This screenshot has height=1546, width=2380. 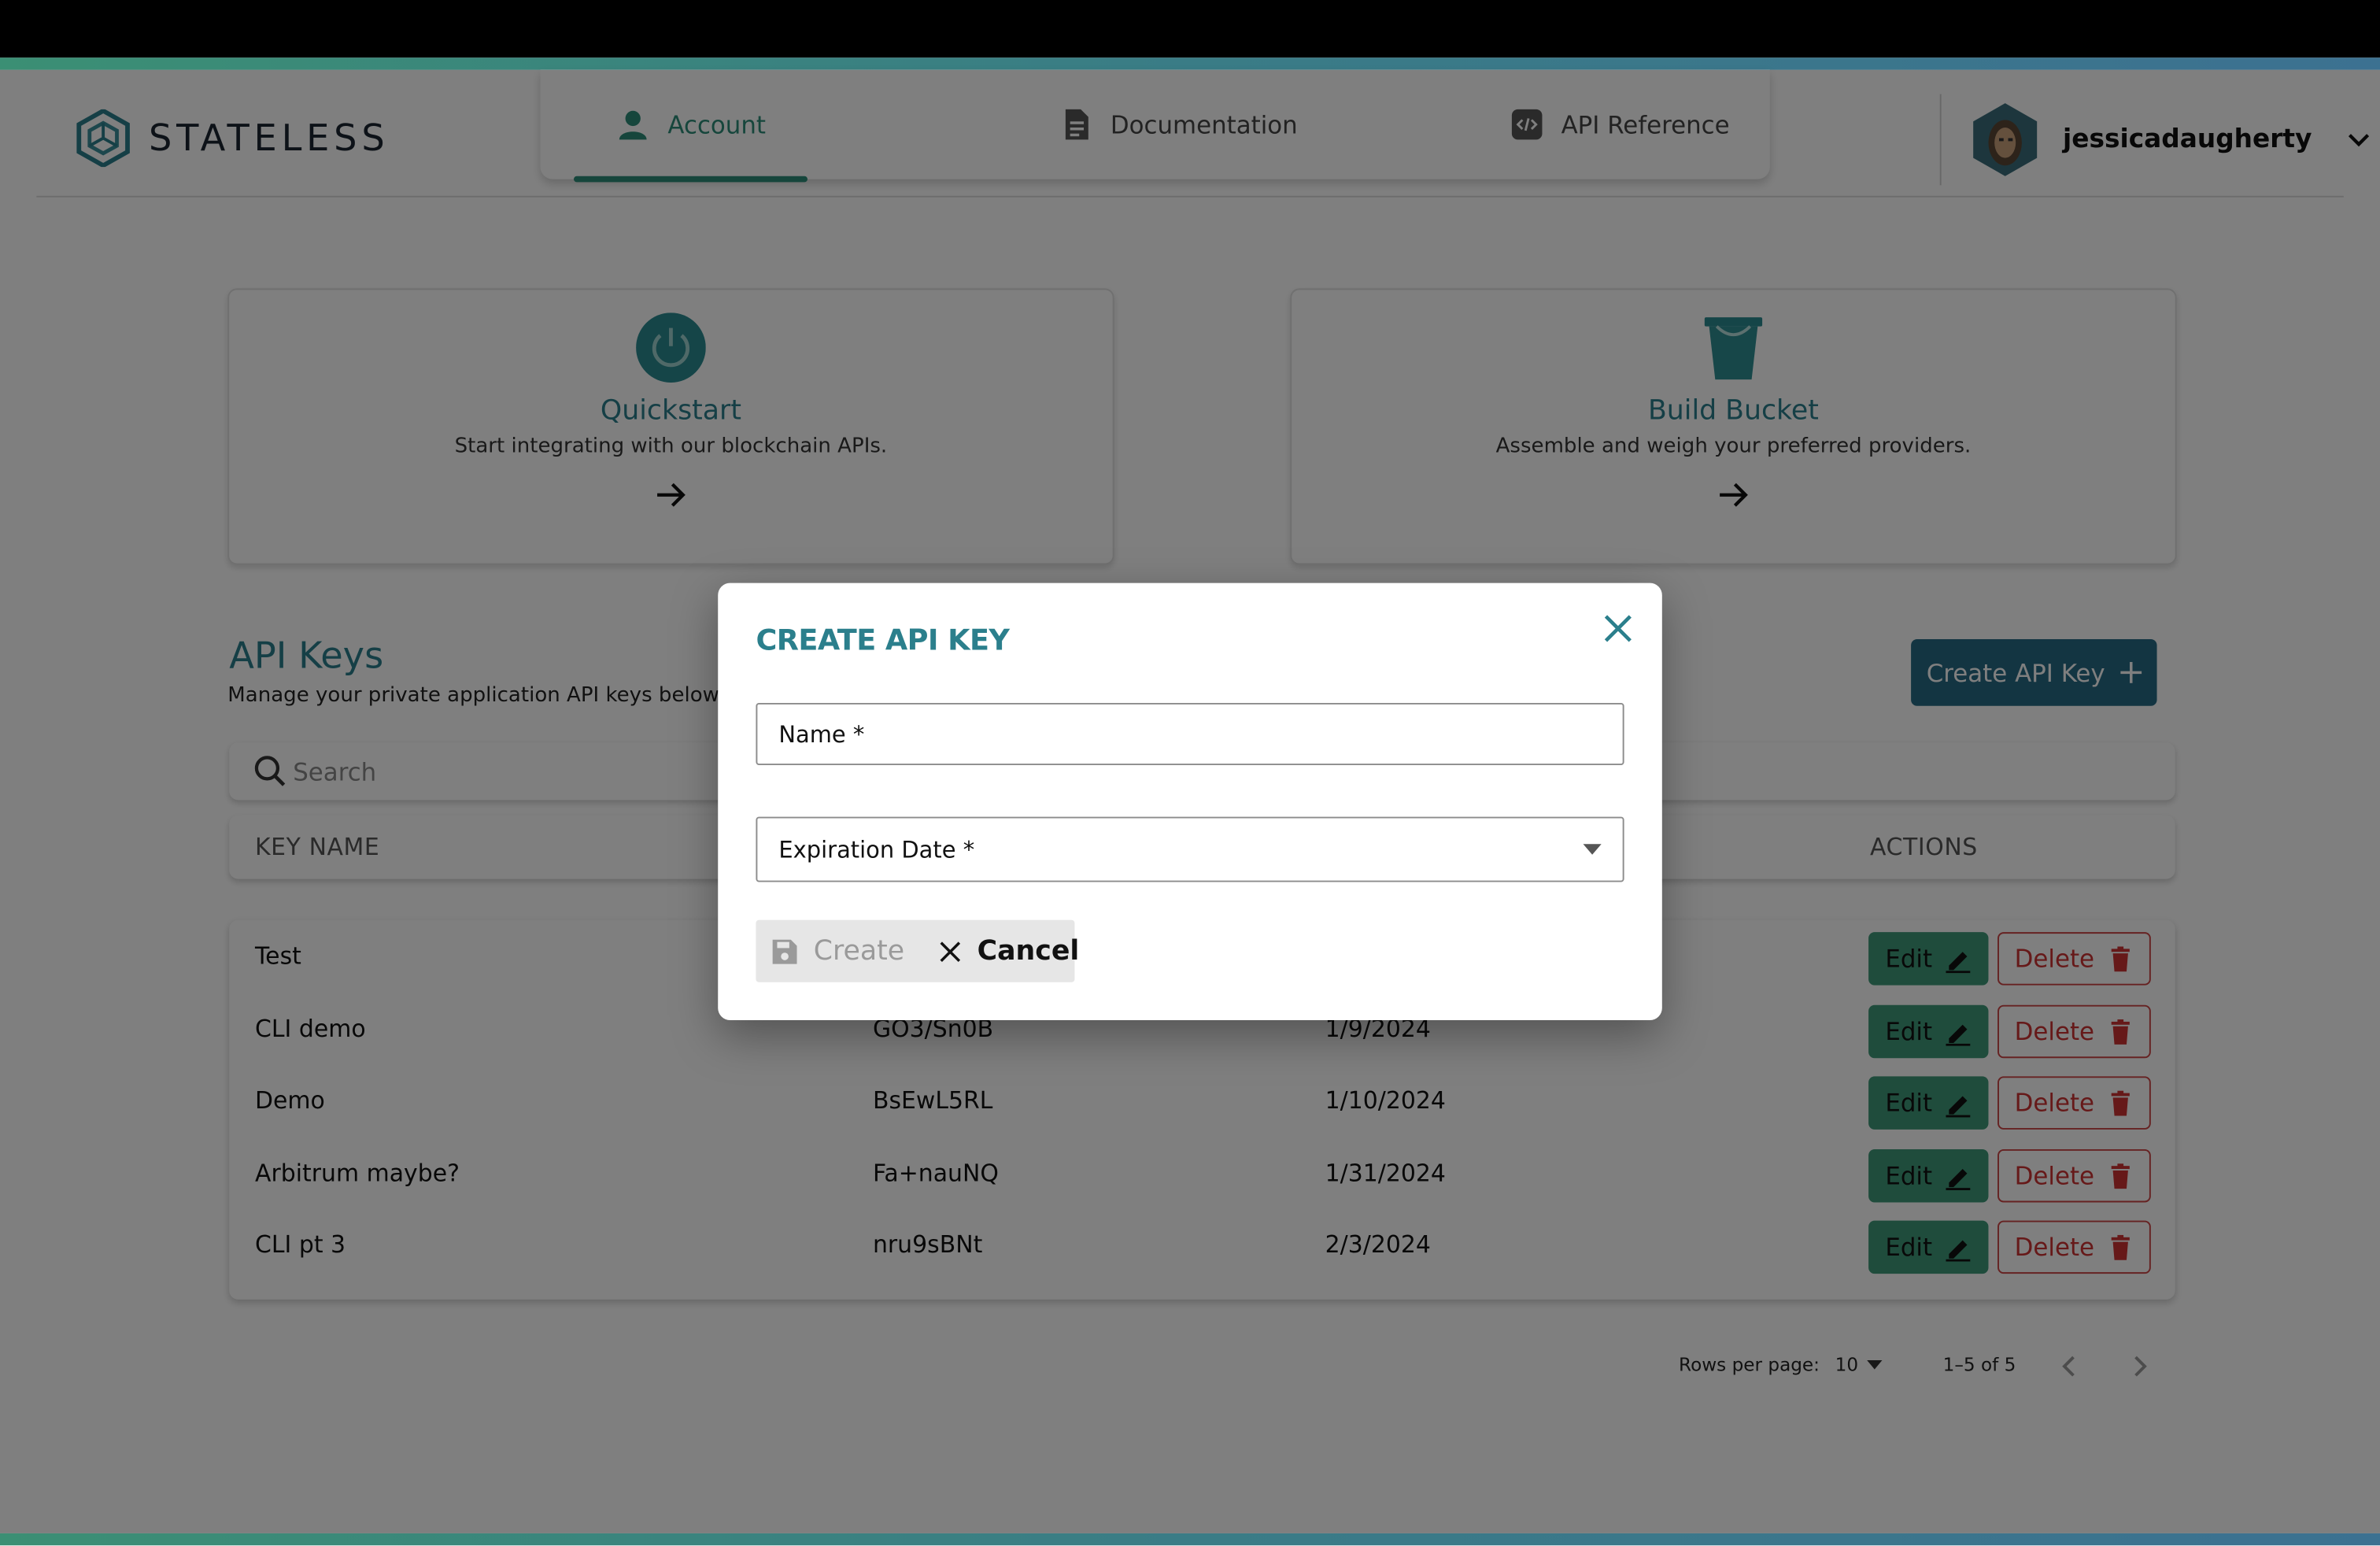 What do you see at coordinates (1592, 850) in the screenshot?
I see `caret-down-icon` at bounding box center [1592, 850].